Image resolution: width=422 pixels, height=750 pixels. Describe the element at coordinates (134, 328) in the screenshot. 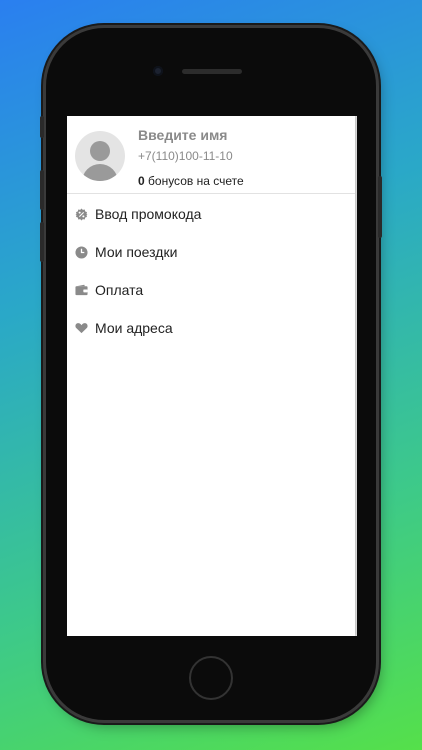

I see `menu-item-label: Мои адреса` at that location.